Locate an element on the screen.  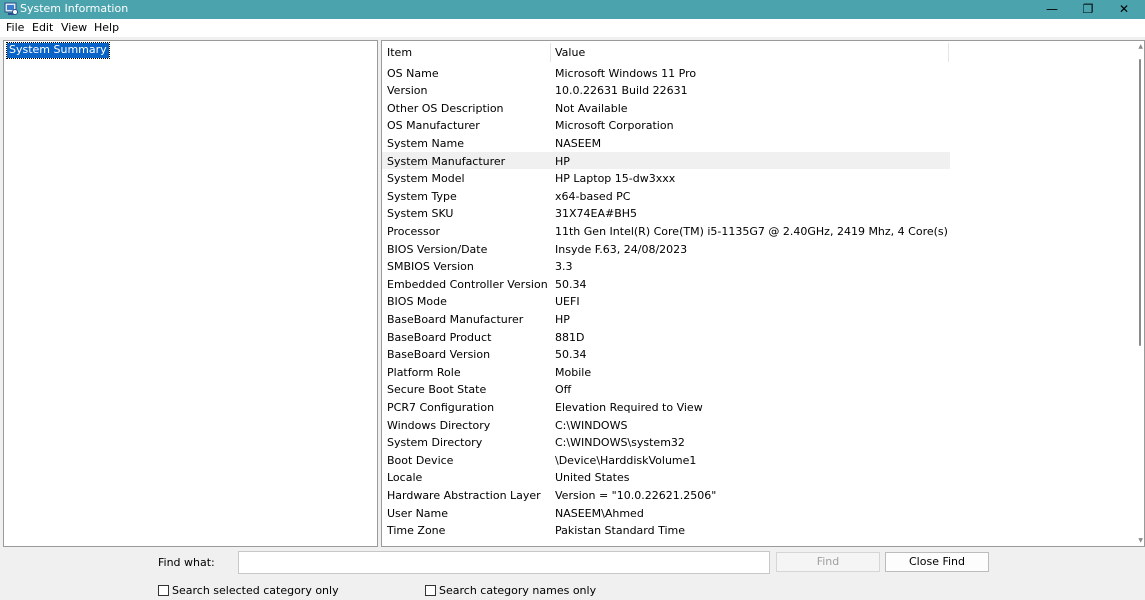
menu-help: Help is located at coordinates (106, 27).